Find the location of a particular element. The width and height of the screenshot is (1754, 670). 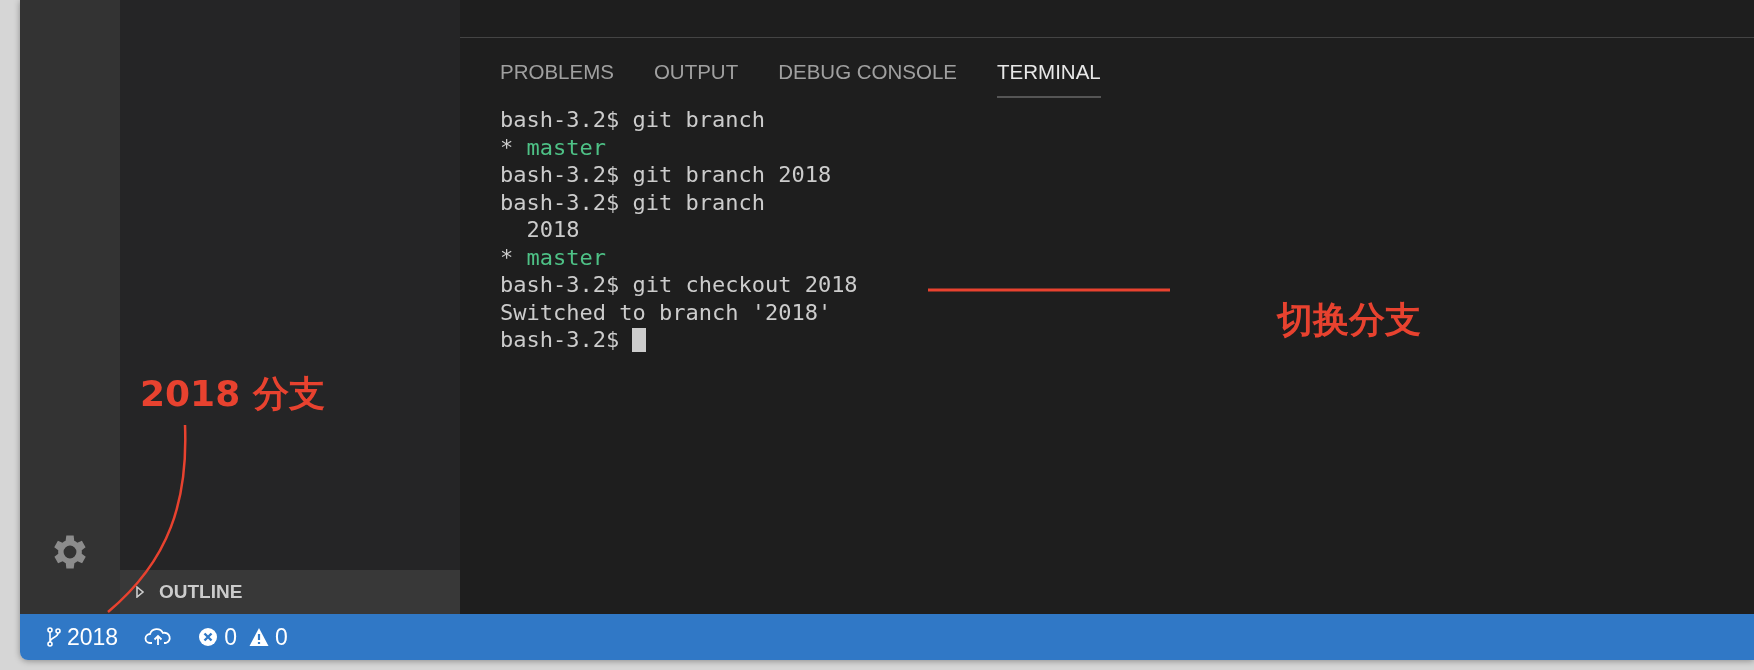

branch-status: 2018 is located at coordinates (83, 637).